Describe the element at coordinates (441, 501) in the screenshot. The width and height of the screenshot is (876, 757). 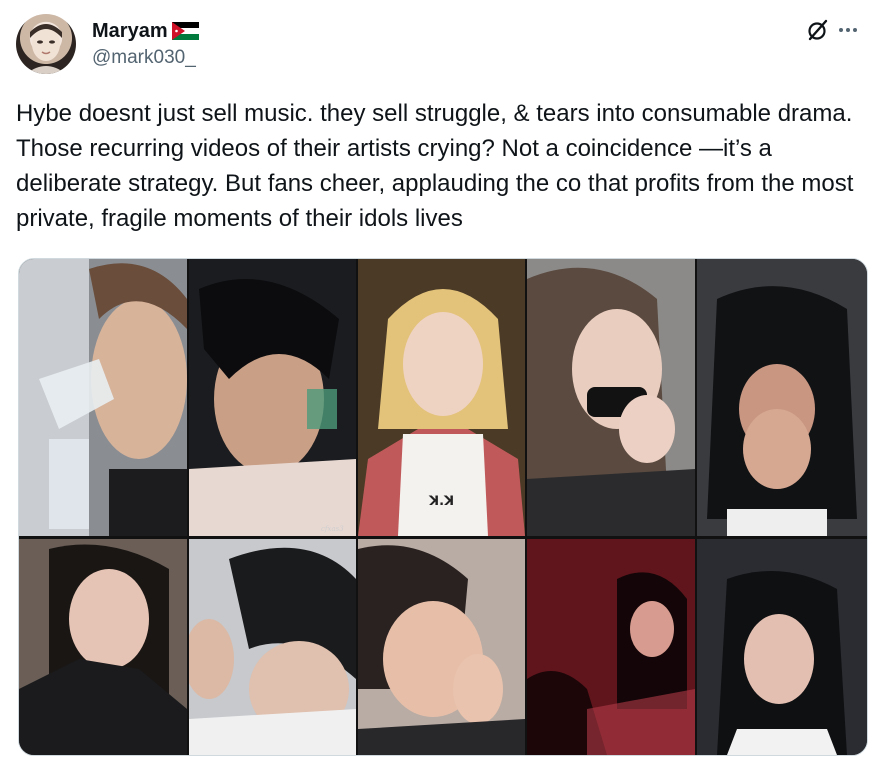
I see `shirt-print: ꓘ.ꓘ` at that location.